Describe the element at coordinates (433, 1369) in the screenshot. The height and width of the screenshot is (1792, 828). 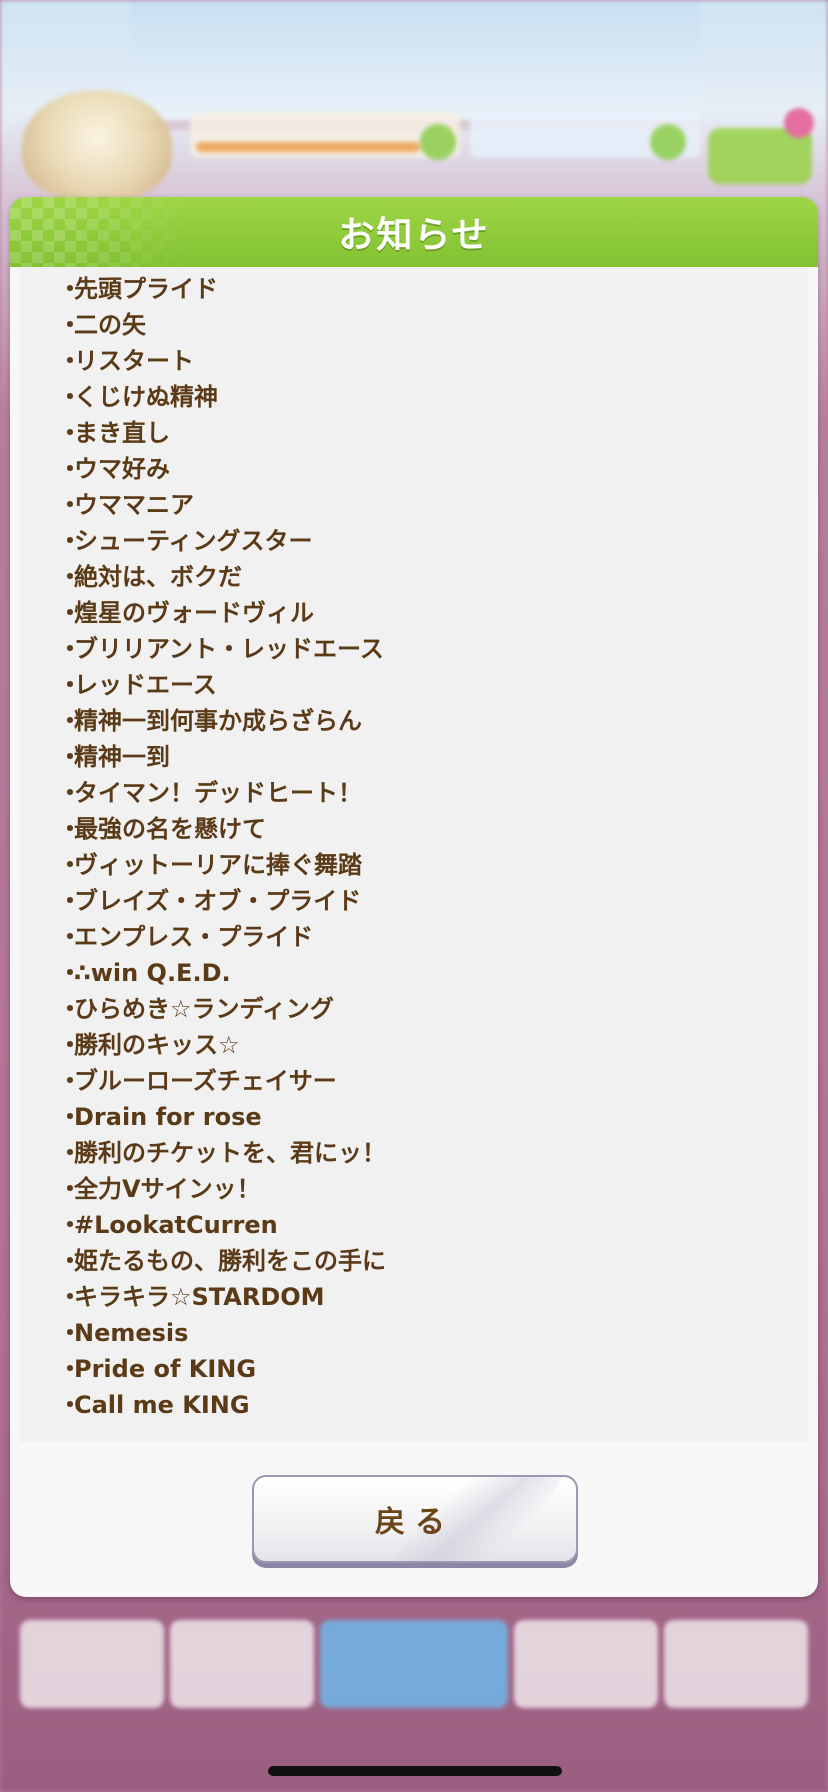
I see `list-item: ・Pride of KING` at that location.